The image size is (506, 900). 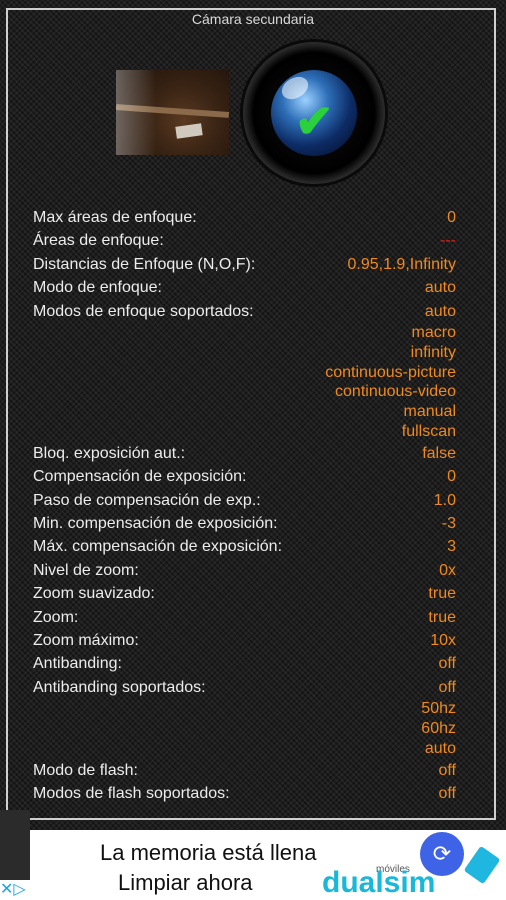 I want to click on ad-line2: Limpiar ahora, so click(x=185, y=882).